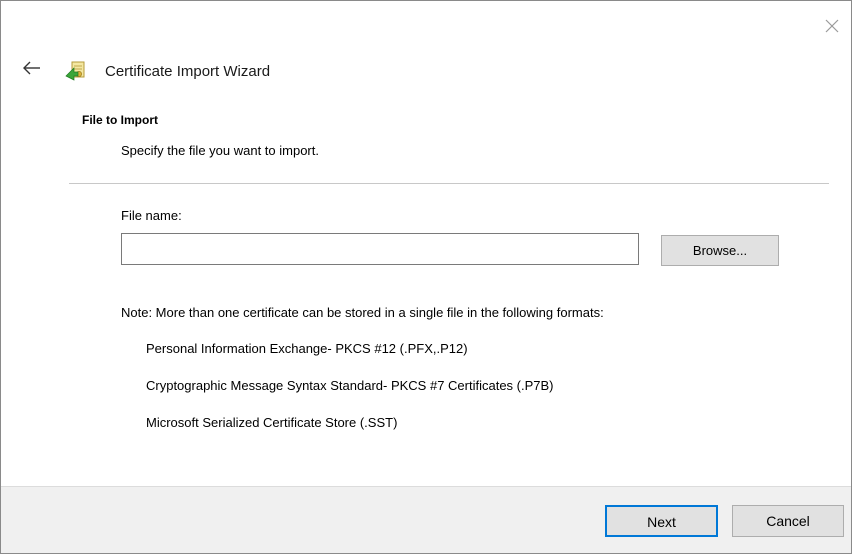 The width and height of the screenshot is (852, 554). What do you see at coordinates (426, 519) in the screenshot?
I see `wizard-footer` at bounding box center [426, 519].